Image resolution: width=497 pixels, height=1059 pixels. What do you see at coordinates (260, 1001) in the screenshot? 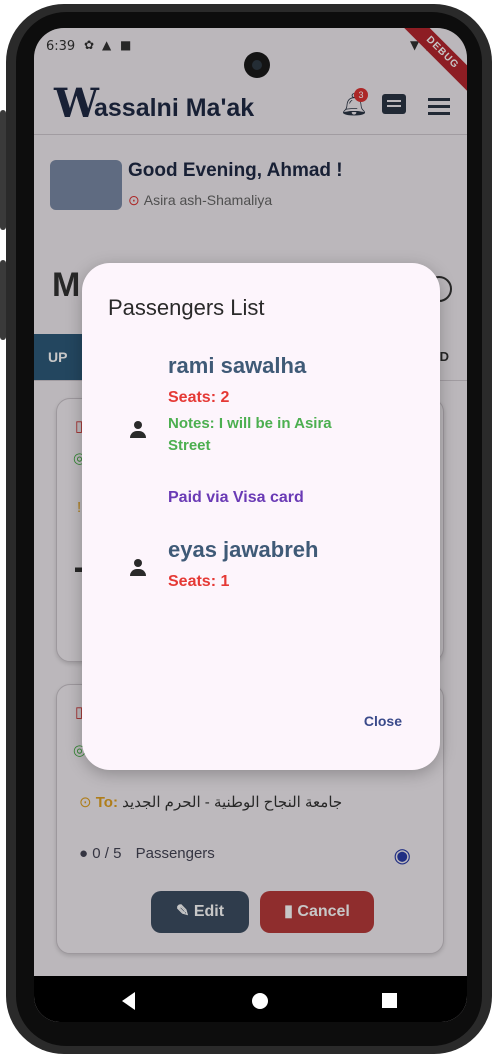
I see `home-icon` at bounding box center [260, 1001].